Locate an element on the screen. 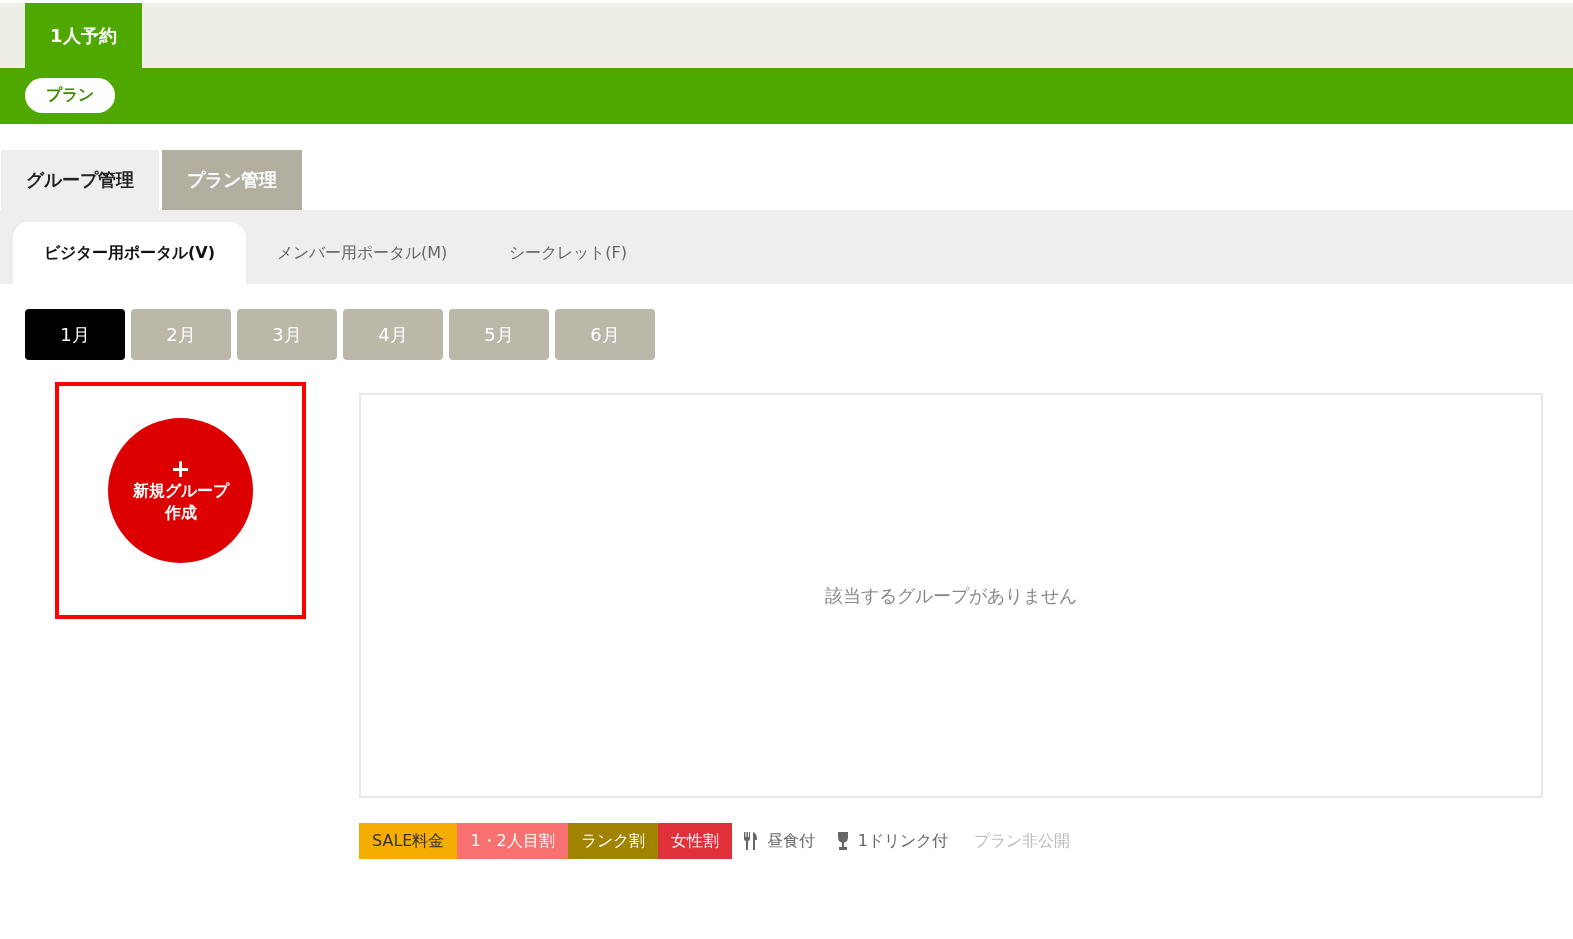 This screenshot has width=1573, height=939. portal-tab: シークレット(F) is located at coordinates (568, 253).